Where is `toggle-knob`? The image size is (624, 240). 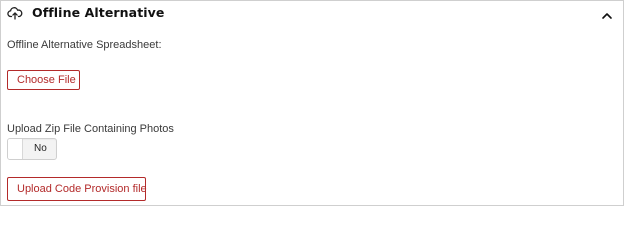 toggle-knob is located at coordinates (15, 149).